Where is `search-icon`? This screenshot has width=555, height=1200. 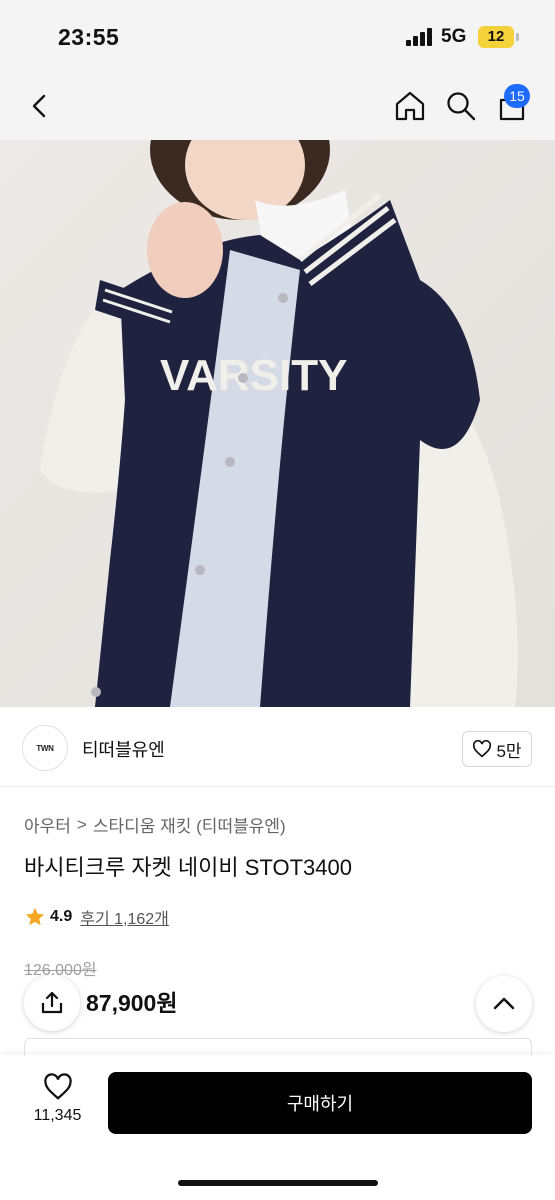 search-icon is located at coordinates (461, 106).